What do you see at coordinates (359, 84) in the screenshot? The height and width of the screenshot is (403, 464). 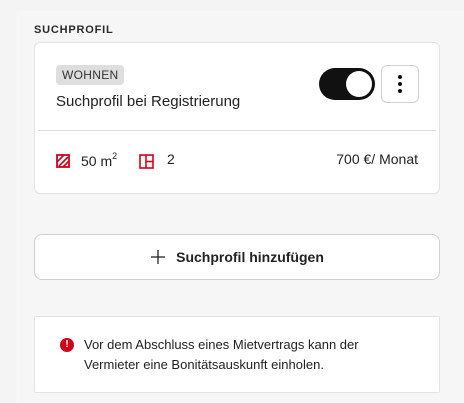 I see `toggle-knob` at bounding box center [359, 84].